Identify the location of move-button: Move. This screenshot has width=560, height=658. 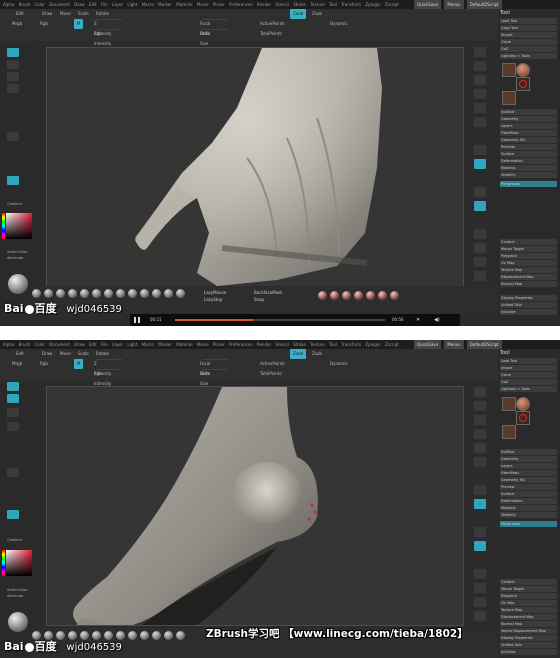
(65, 354).